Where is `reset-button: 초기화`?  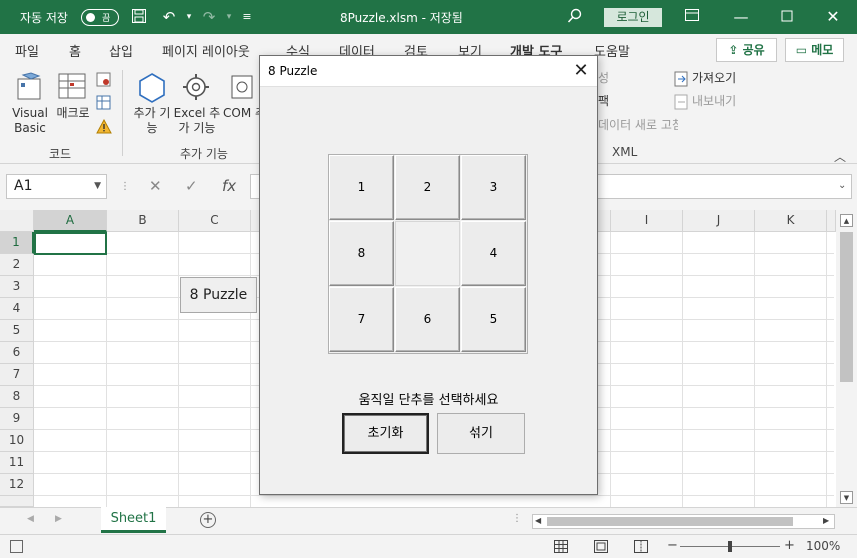
reset-button: 초기화 is located at coordinates (385, 433).